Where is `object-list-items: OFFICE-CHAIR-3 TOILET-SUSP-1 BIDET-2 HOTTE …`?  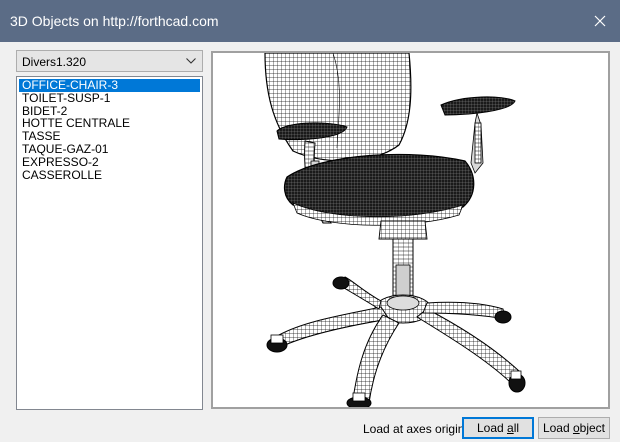 object-list-items: OFFICE-CHAIR-3 TOILET-SUSP-1 BIDET-2 HOTTE … is located at coordinates (109, 129).